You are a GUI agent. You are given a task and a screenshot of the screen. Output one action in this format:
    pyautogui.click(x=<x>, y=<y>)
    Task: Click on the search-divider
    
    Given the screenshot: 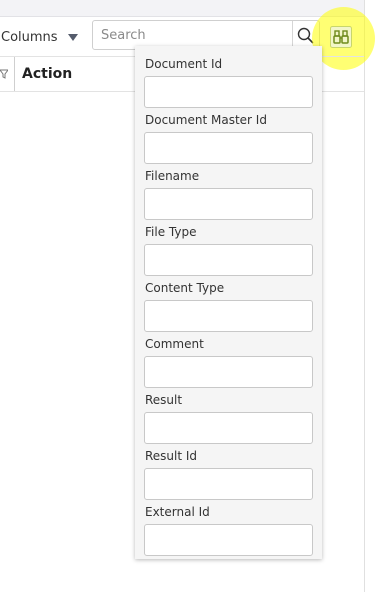 What is the action you would take?
    pyautogui.click(x=292, y=35)
    